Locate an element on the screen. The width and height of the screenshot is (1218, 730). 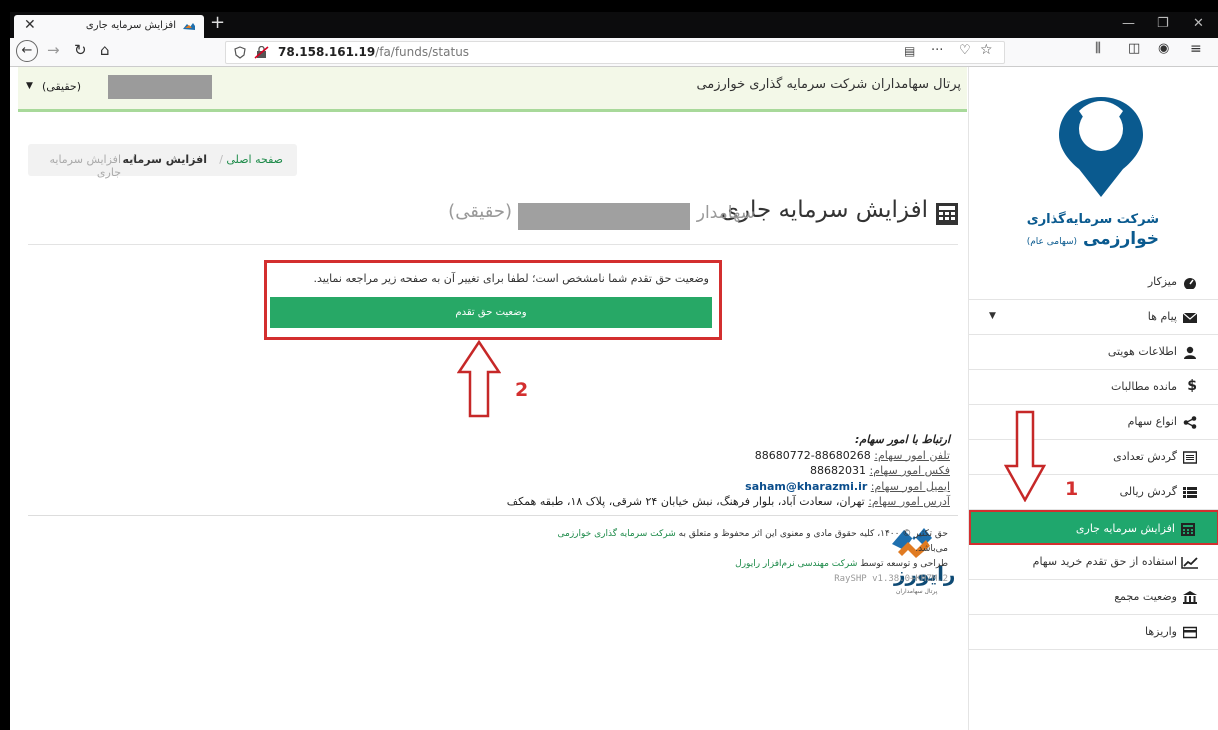
insecure-lock-icon is located at coordinates (262, 52).